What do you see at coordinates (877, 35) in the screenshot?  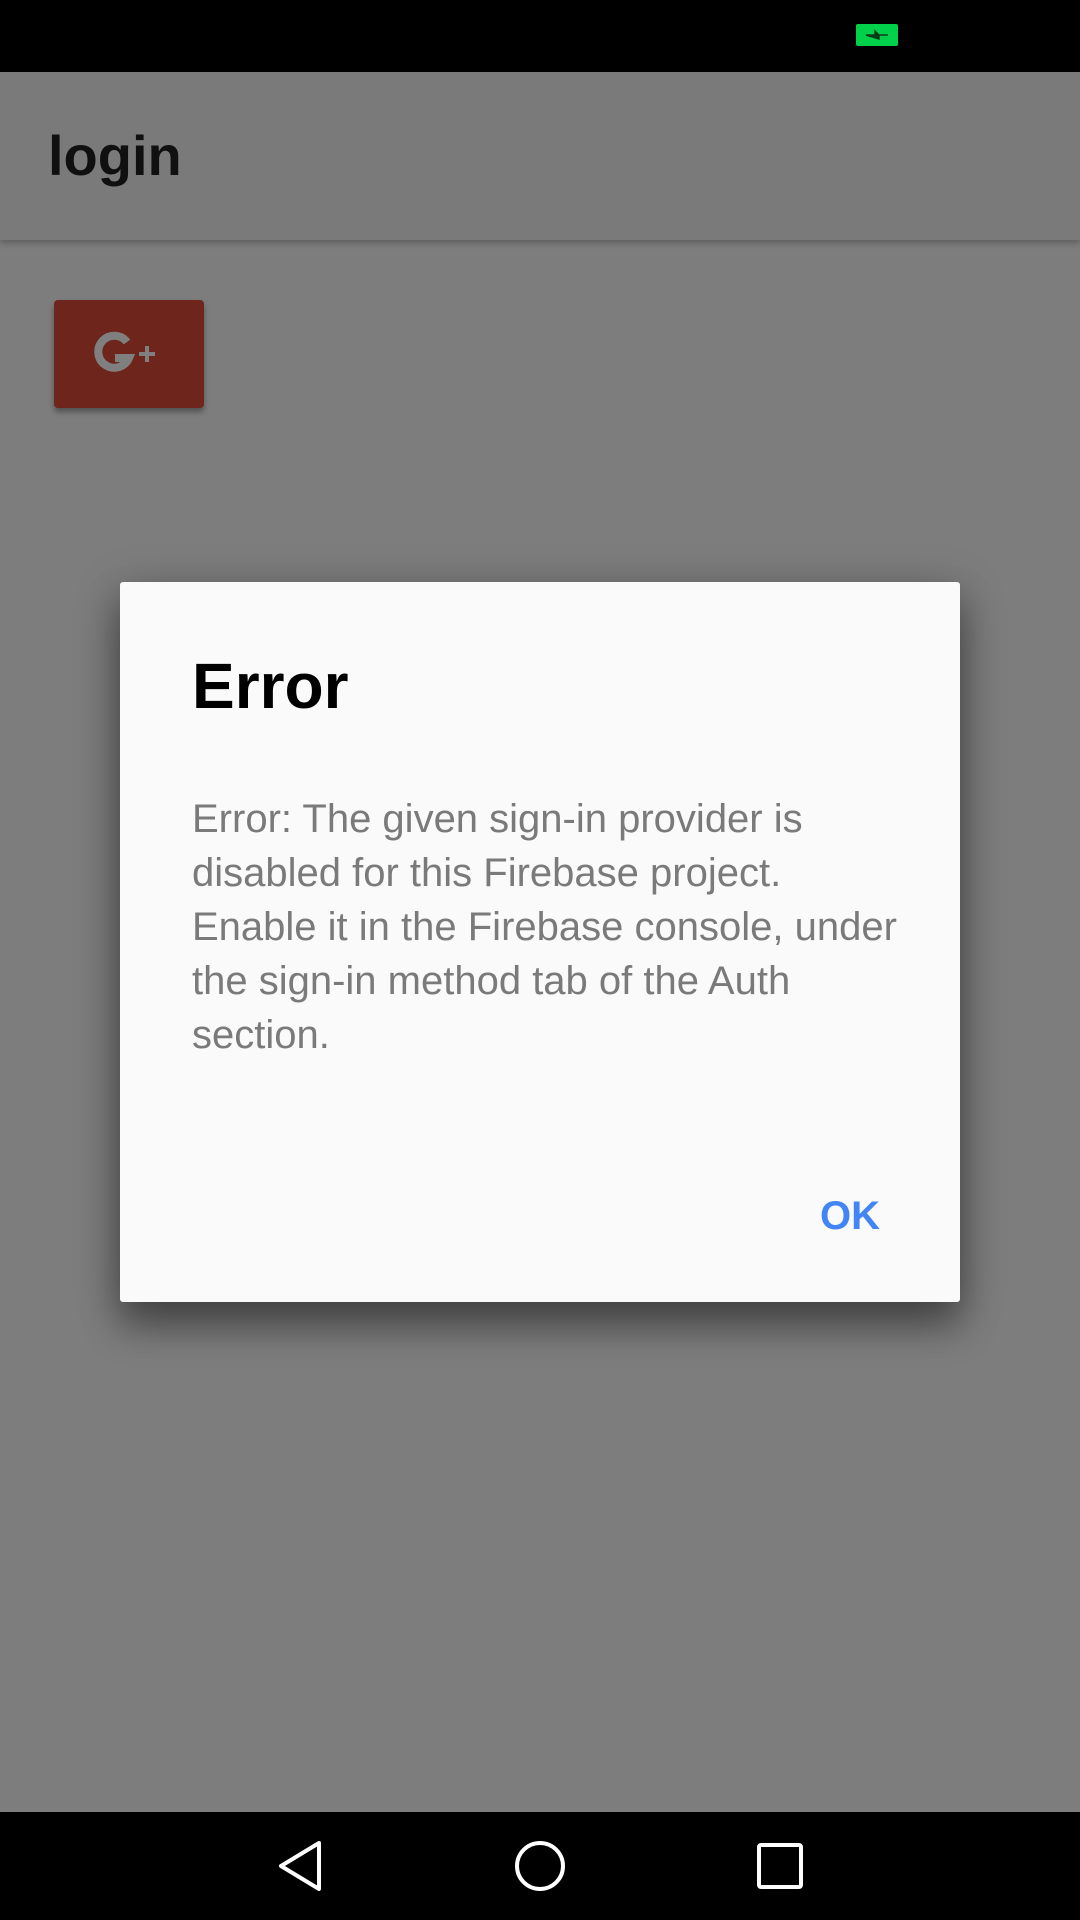 I see `battery-charging-icon` at bounding box center [877, 35].